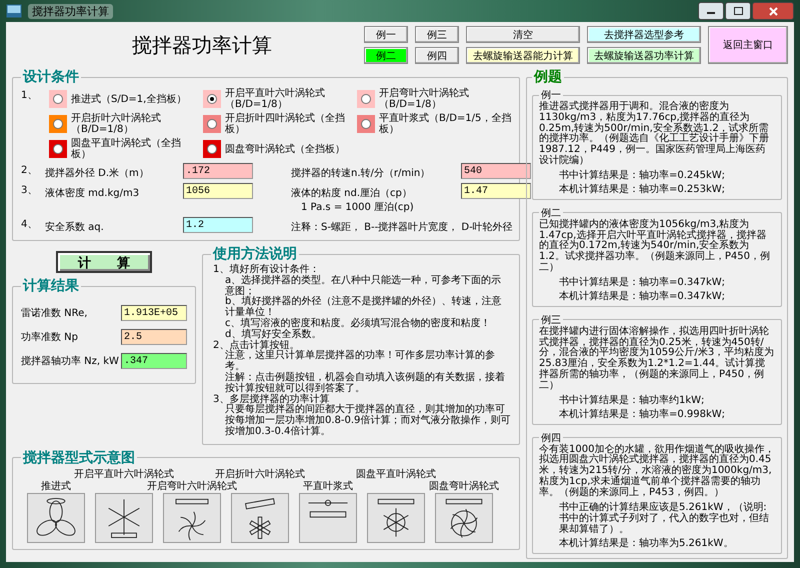 This screenshot has height=568, width=800. What do you see at coordinates (657, 359) in the screenshot?
I see `example-text: 在搅拌罐内进行固体溶解操作，拟选用四叶折叶涡轮式搅拌器，搅拌器的直径为0.25米，转速为450转/分，混合液的平均密度为1059公斤/米3，平均粘度为25.83厘泊，安全系数为1.2*1.2=1.44。试计算搅拌器所需的轴功率，（例题的来源同上，P450，例二）` at bounding box center [657, 359].